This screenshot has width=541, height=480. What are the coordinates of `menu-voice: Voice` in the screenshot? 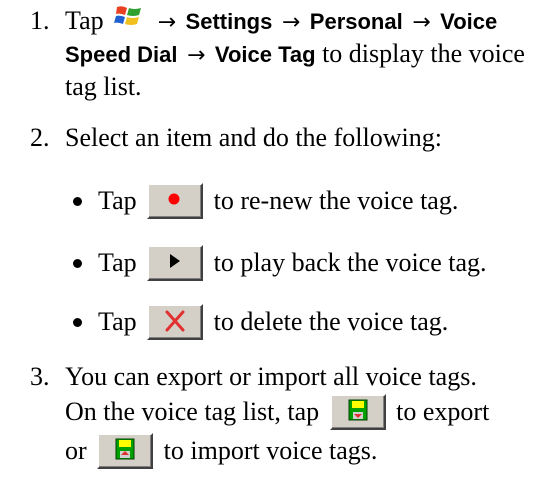 It's located at (469, 21).